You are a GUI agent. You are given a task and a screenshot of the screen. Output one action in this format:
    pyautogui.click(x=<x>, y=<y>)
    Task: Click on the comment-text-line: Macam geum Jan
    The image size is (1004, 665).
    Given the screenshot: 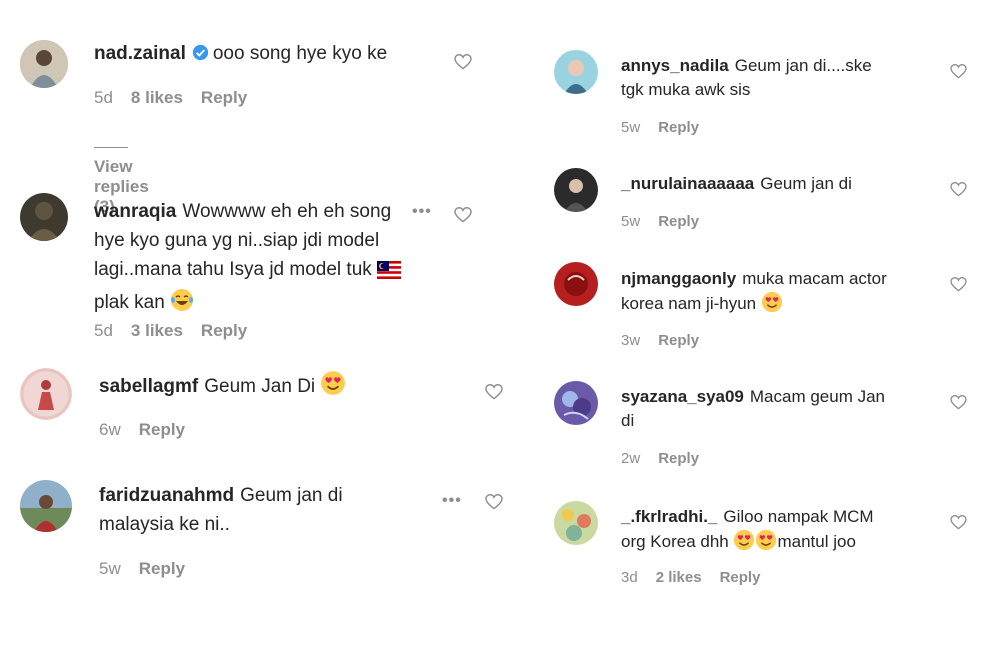 What is the action you would take?
    pyautogui.click(x=817, y=396)
    